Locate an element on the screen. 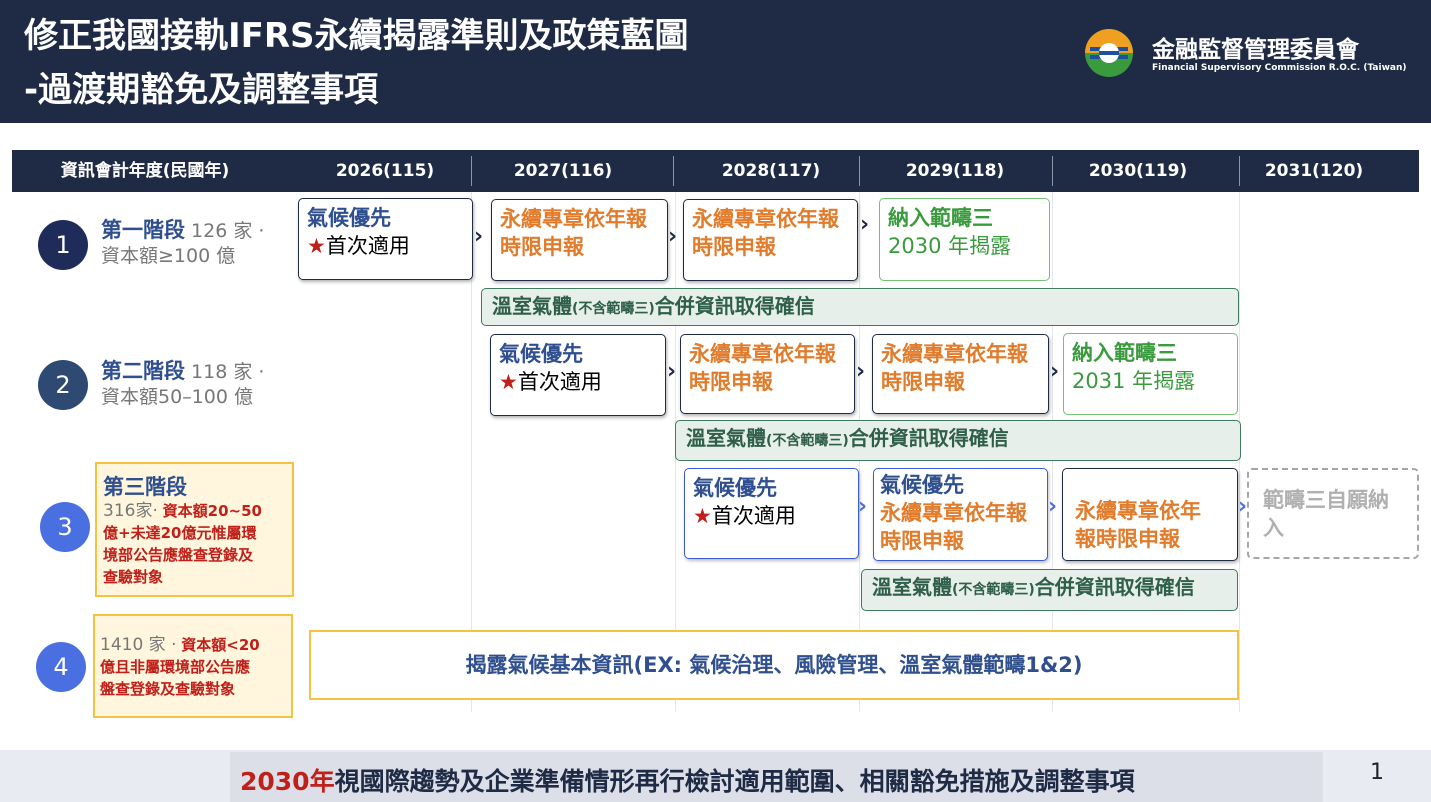 The image size is (1431, 802). stage-1-detail: 資本額≥100 億 is located at coordinates (168, 256).